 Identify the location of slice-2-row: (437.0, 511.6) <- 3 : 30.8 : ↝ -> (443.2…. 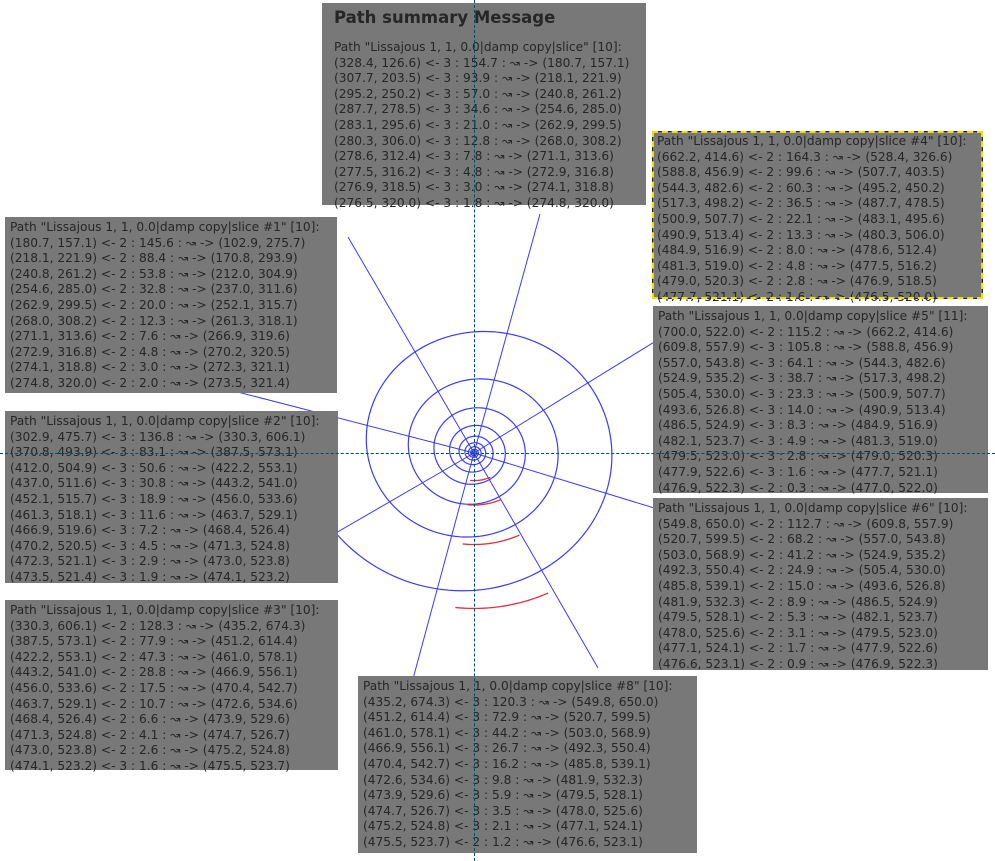
(154, 483).